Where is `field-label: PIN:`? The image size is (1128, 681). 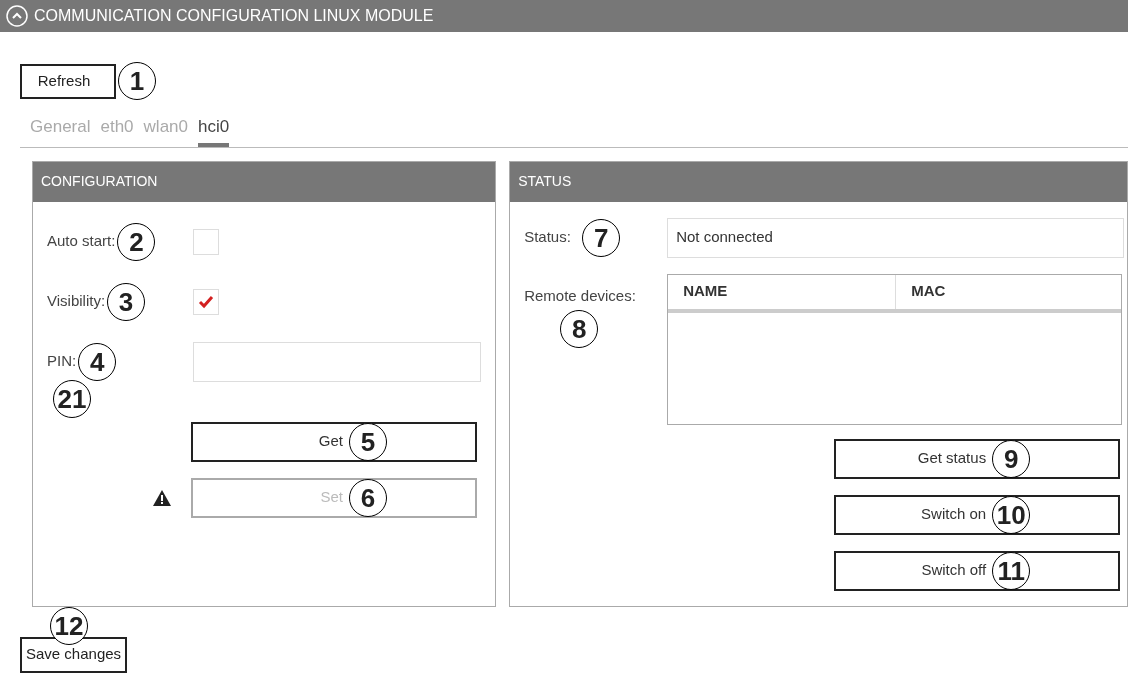
field-label: PIN: is located at coordinates (62, 361).